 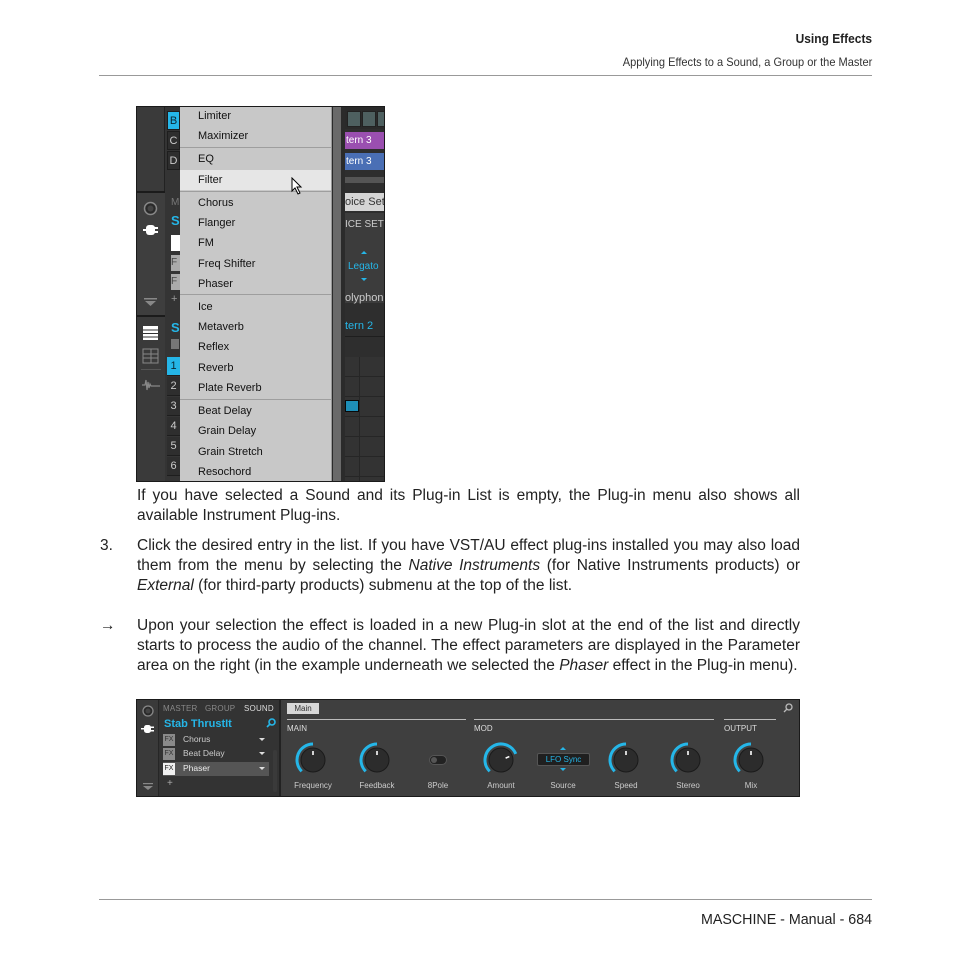 I want to click on knob-body, so click(x=501, y=760).